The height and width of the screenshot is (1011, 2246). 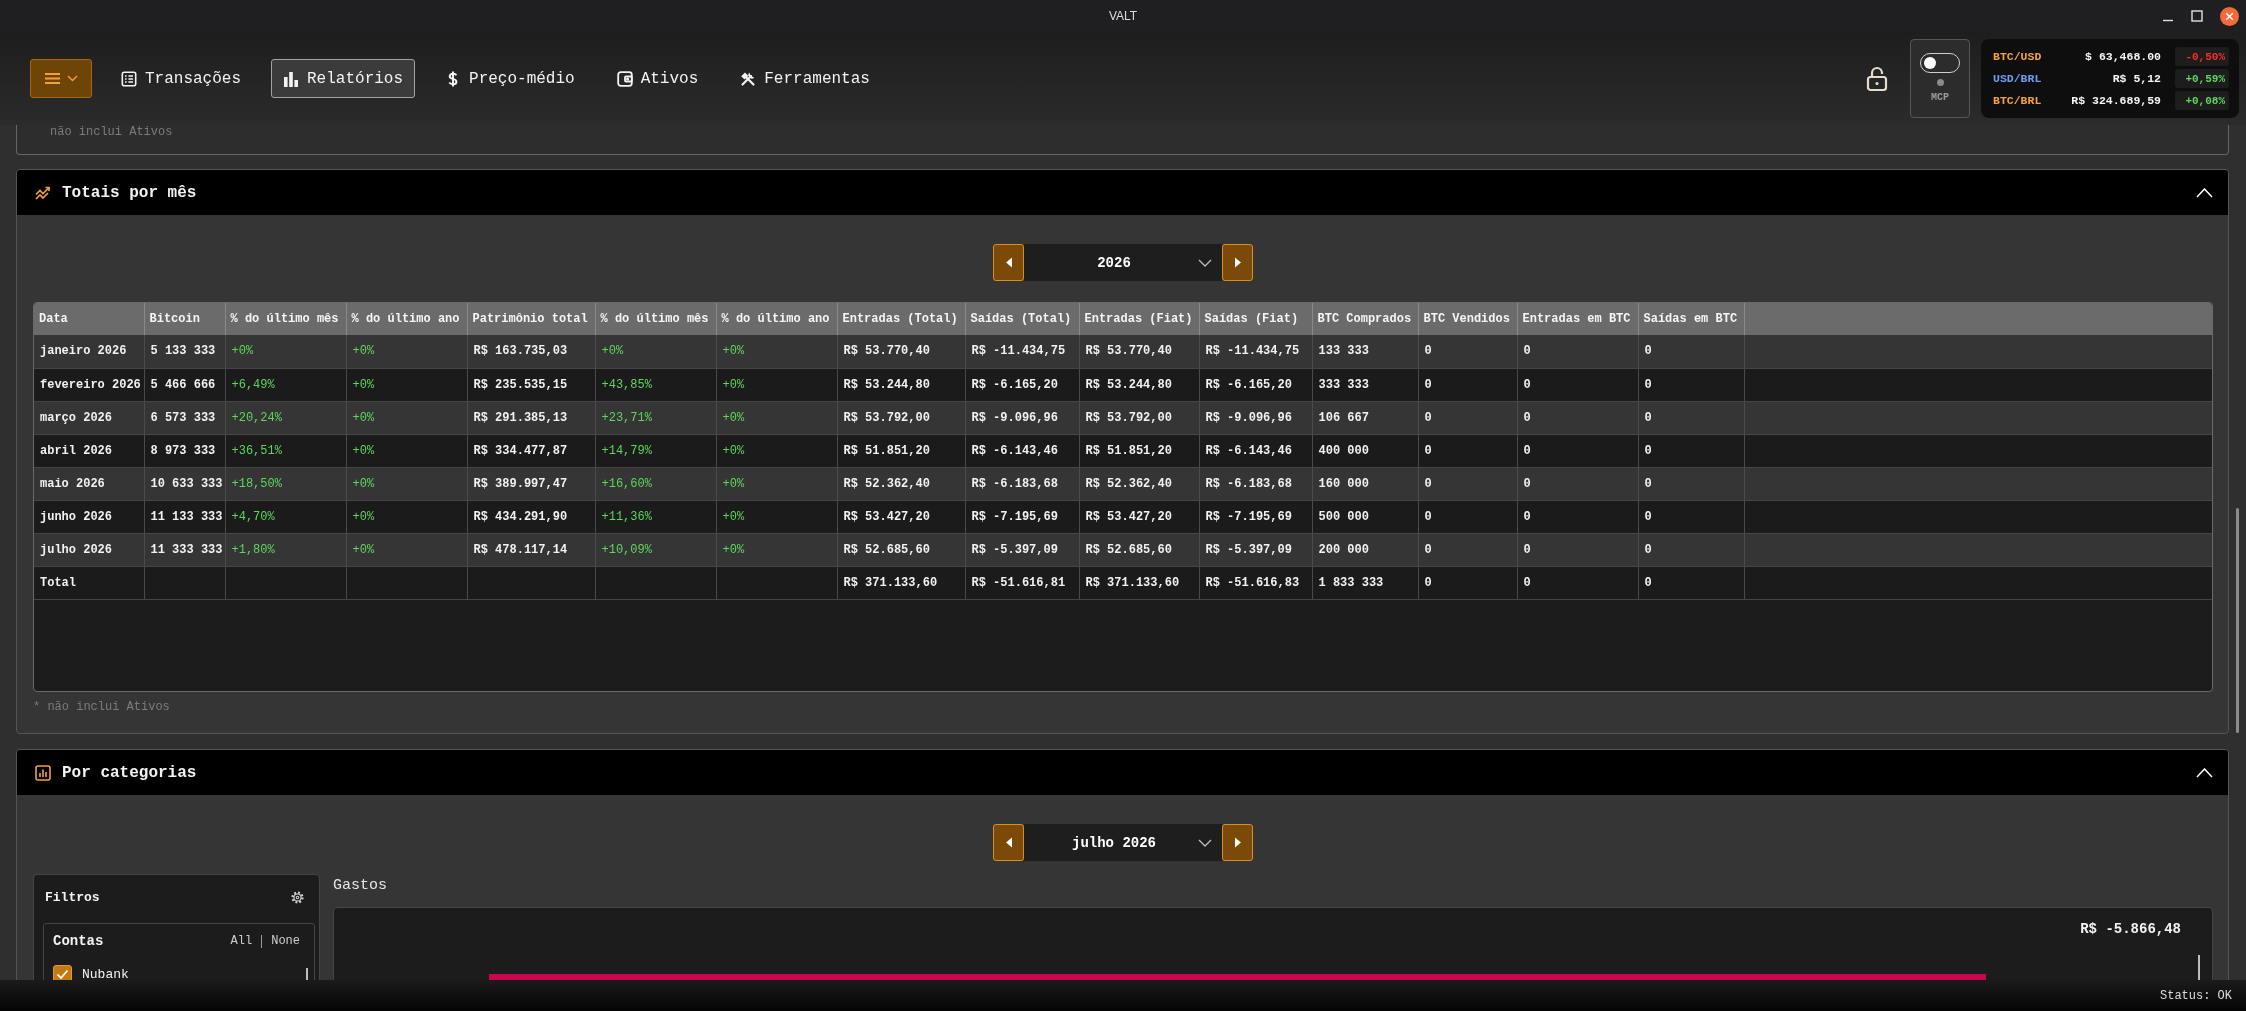 What do you see at coordinates (297, 897) in the screenshot?
I see `settings-icon` at bounding box center [297, 897].